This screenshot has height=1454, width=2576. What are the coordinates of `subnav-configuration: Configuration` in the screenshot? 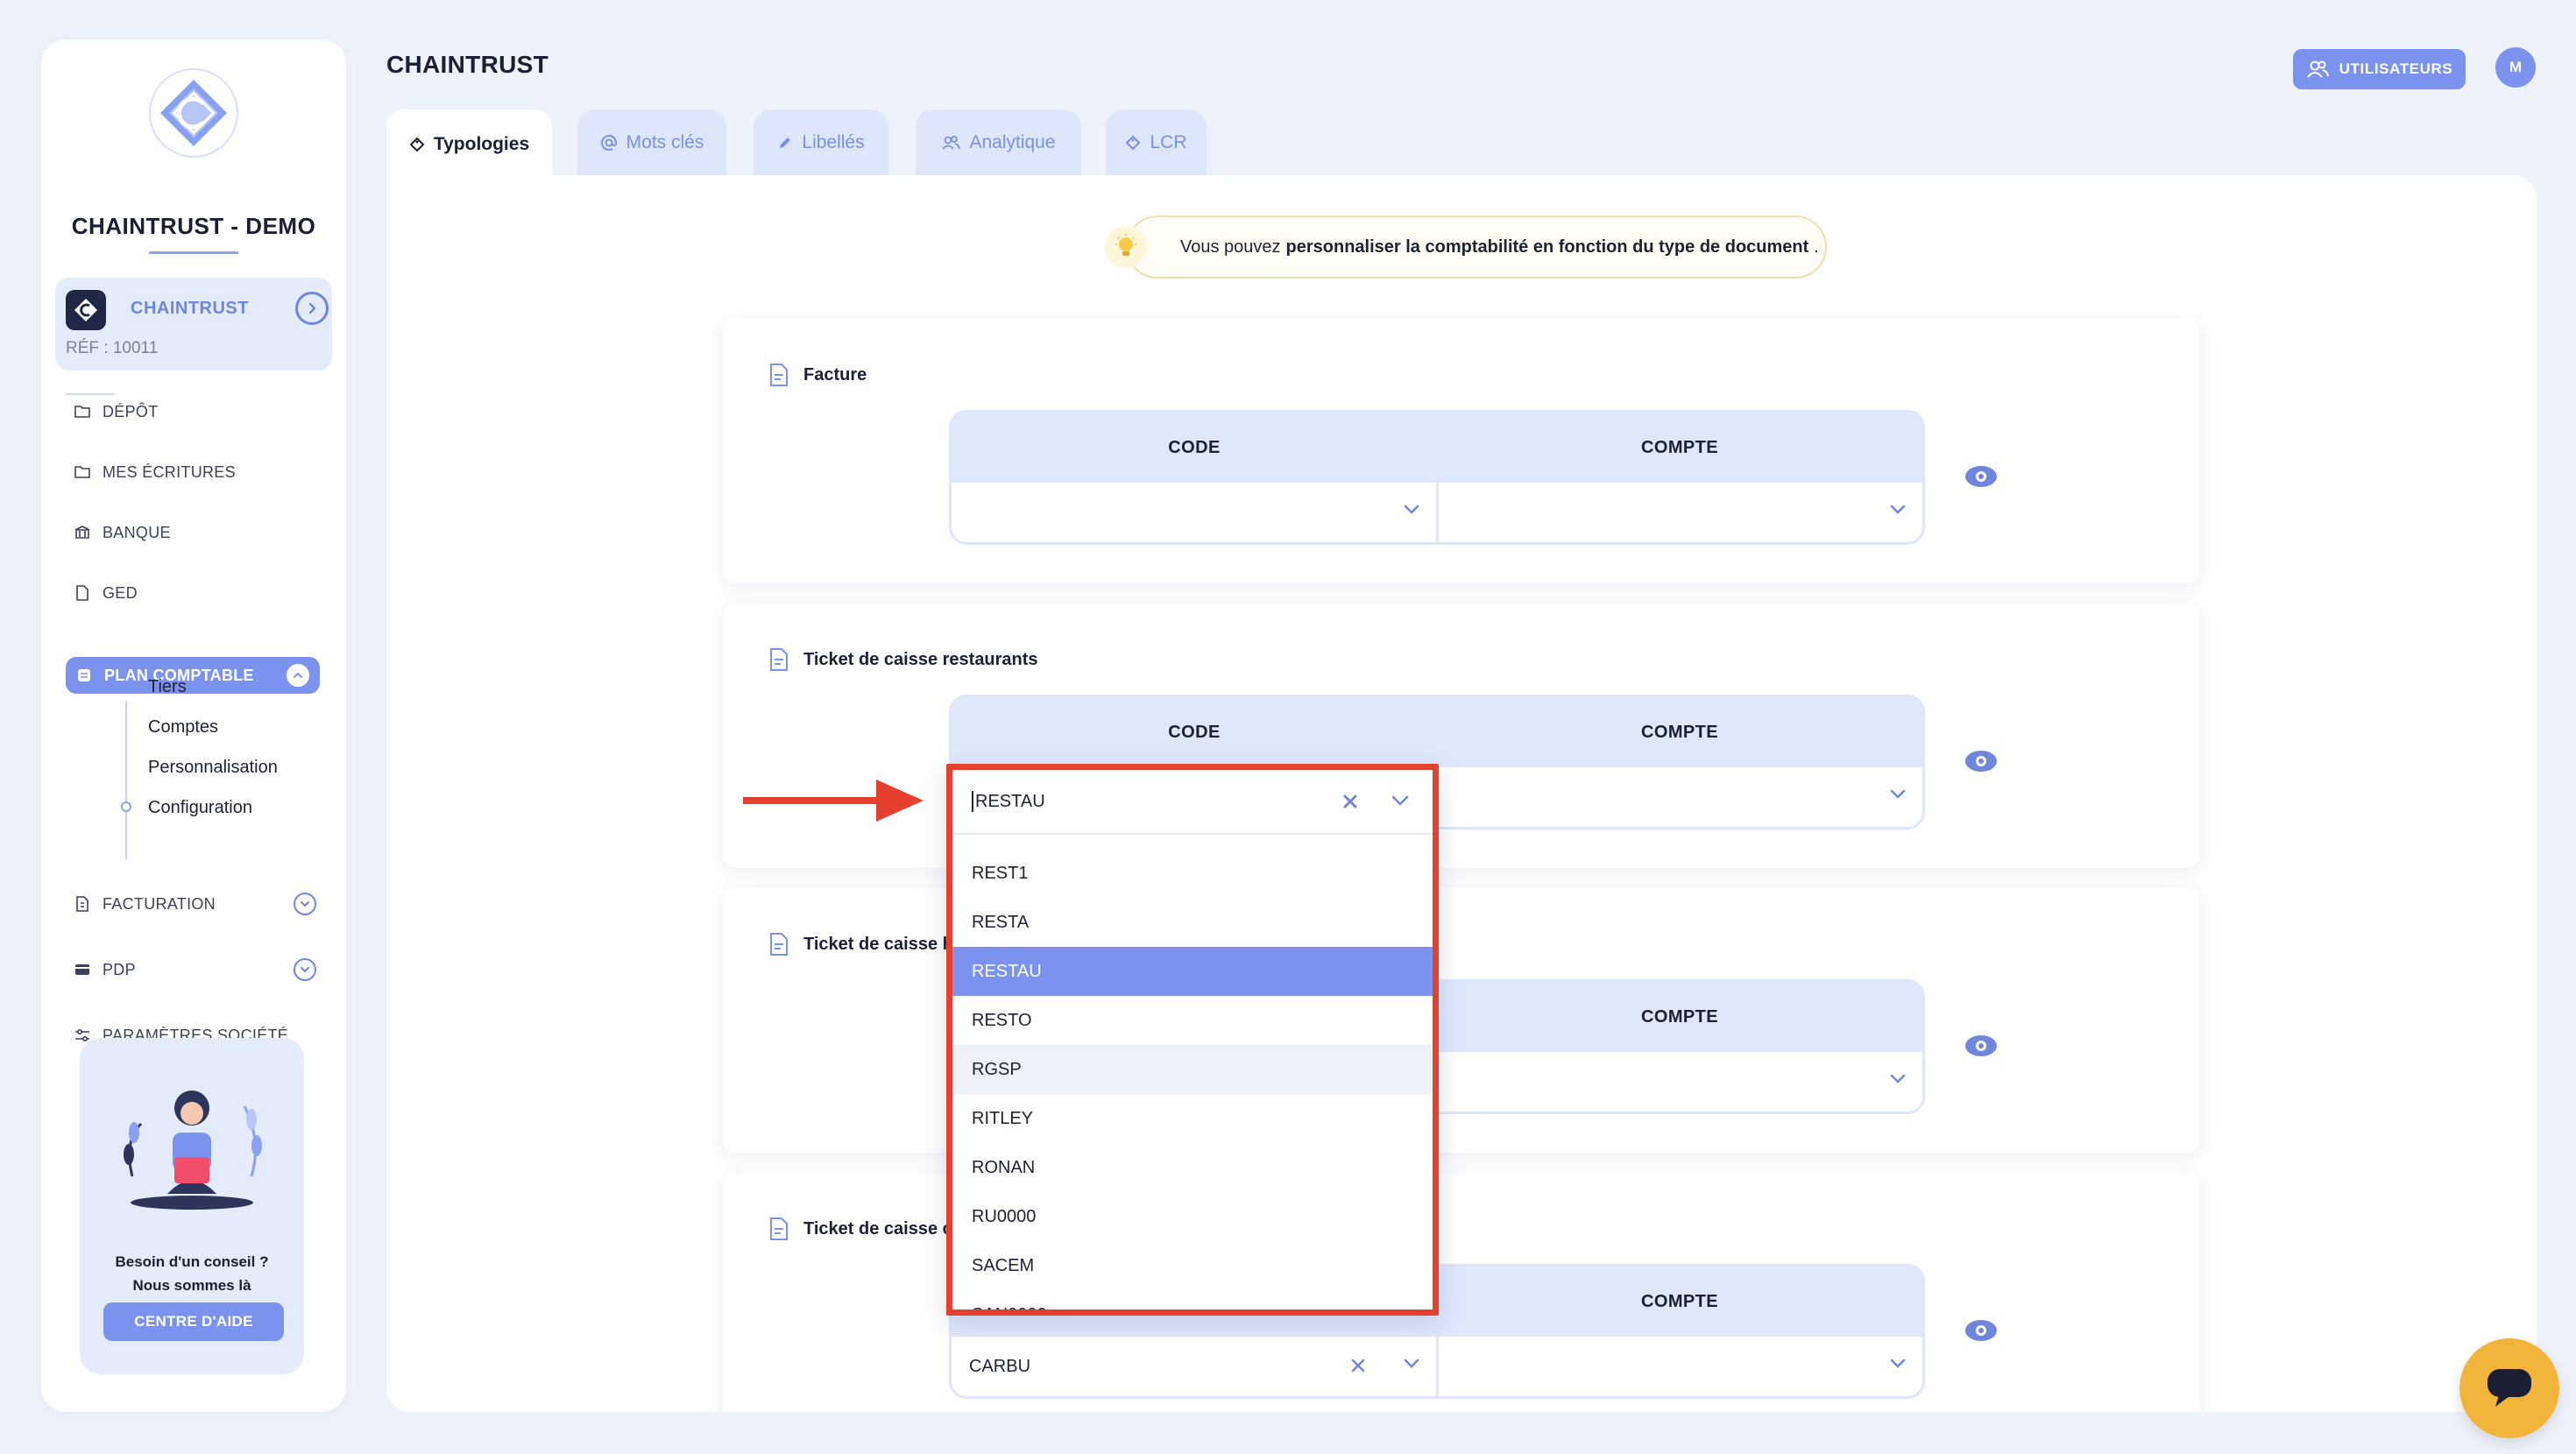 It's located at (200, 808).